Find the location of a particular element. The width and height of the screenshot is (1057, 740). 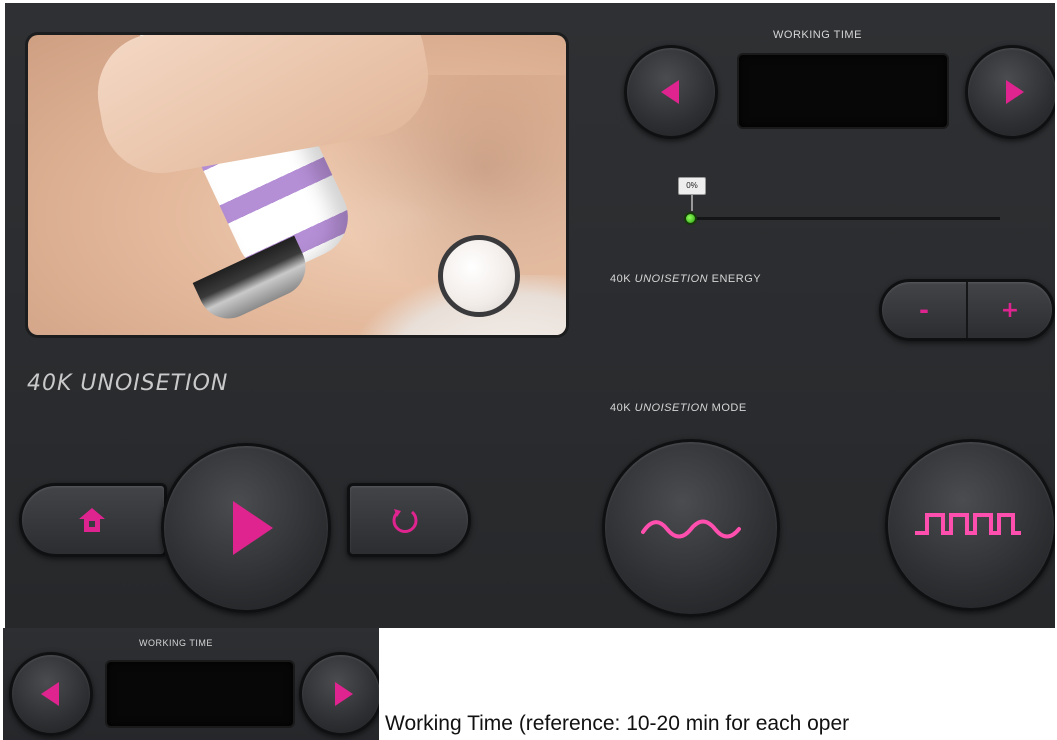

start-button is located at coordinates (246, 528).